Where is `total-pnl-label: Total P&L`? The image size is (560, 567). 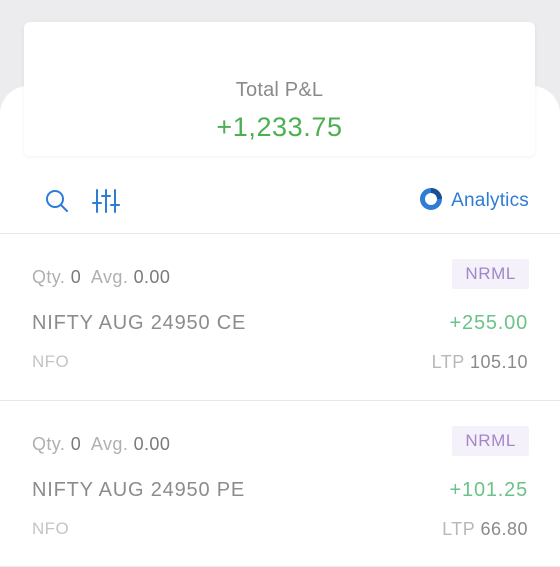 total-pnl-label: Total P&L is located at coordinates (279, 90).